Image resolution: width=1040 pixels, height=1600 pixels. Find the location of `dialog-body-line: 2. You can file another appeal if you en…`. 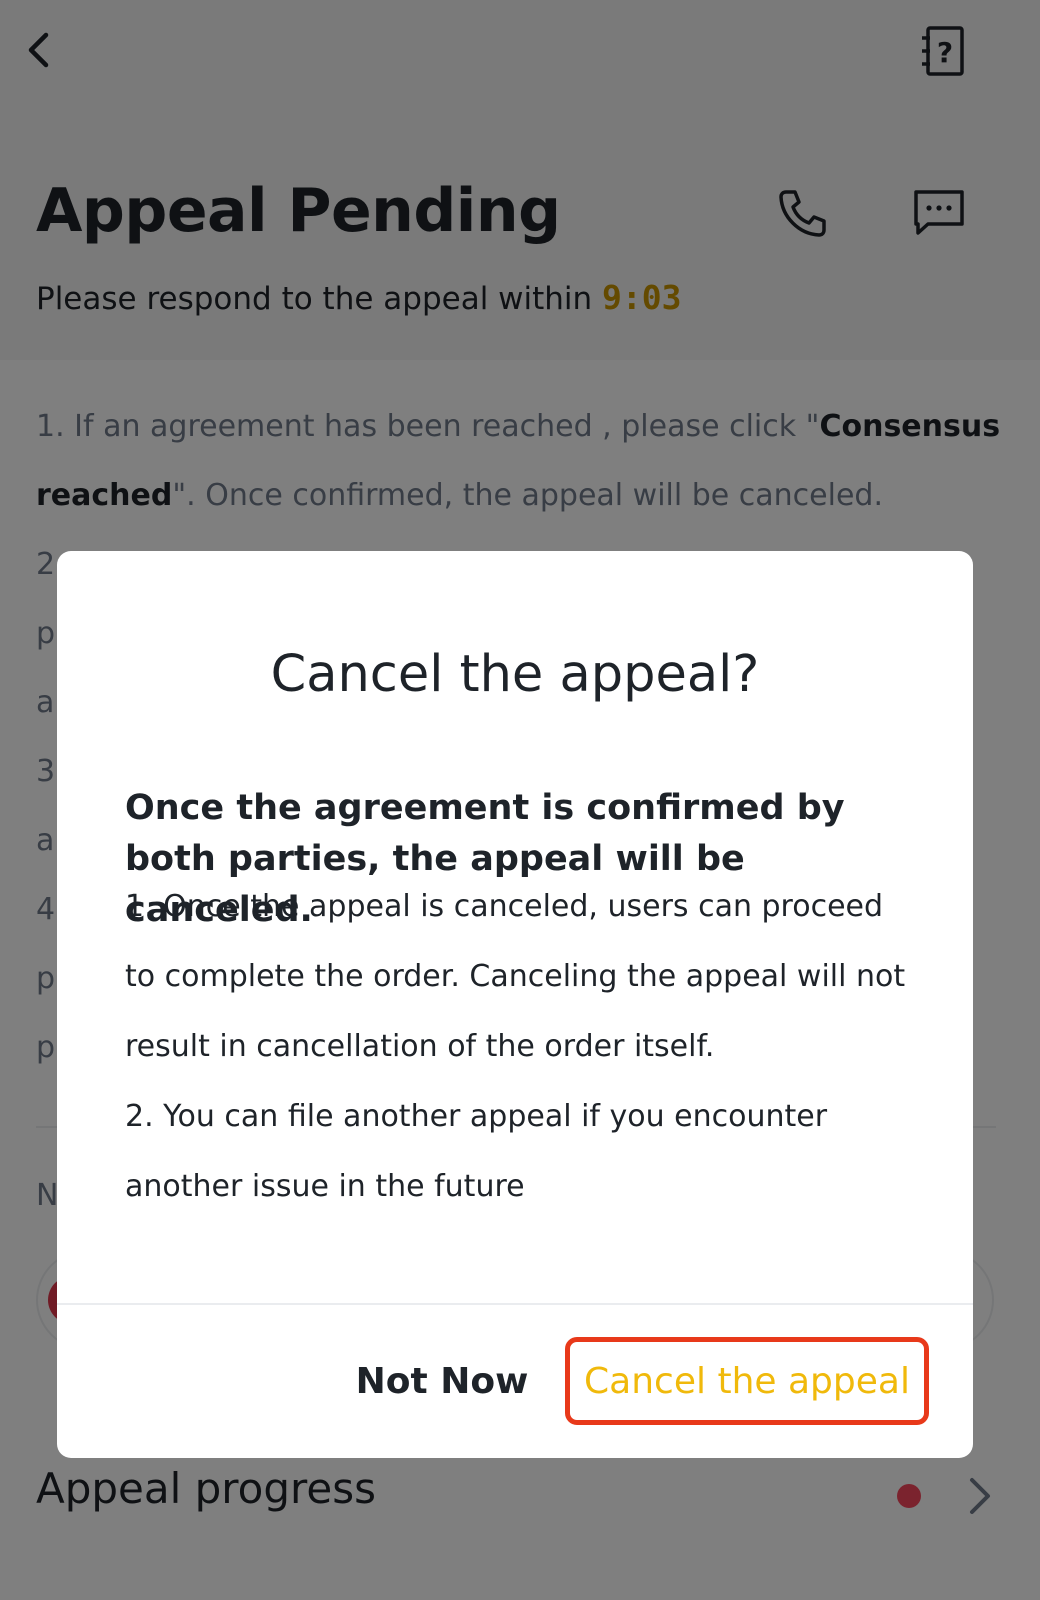

dialog-body-line: 2. You can file another appeal if you en… is located at coordinates (476, 1116).